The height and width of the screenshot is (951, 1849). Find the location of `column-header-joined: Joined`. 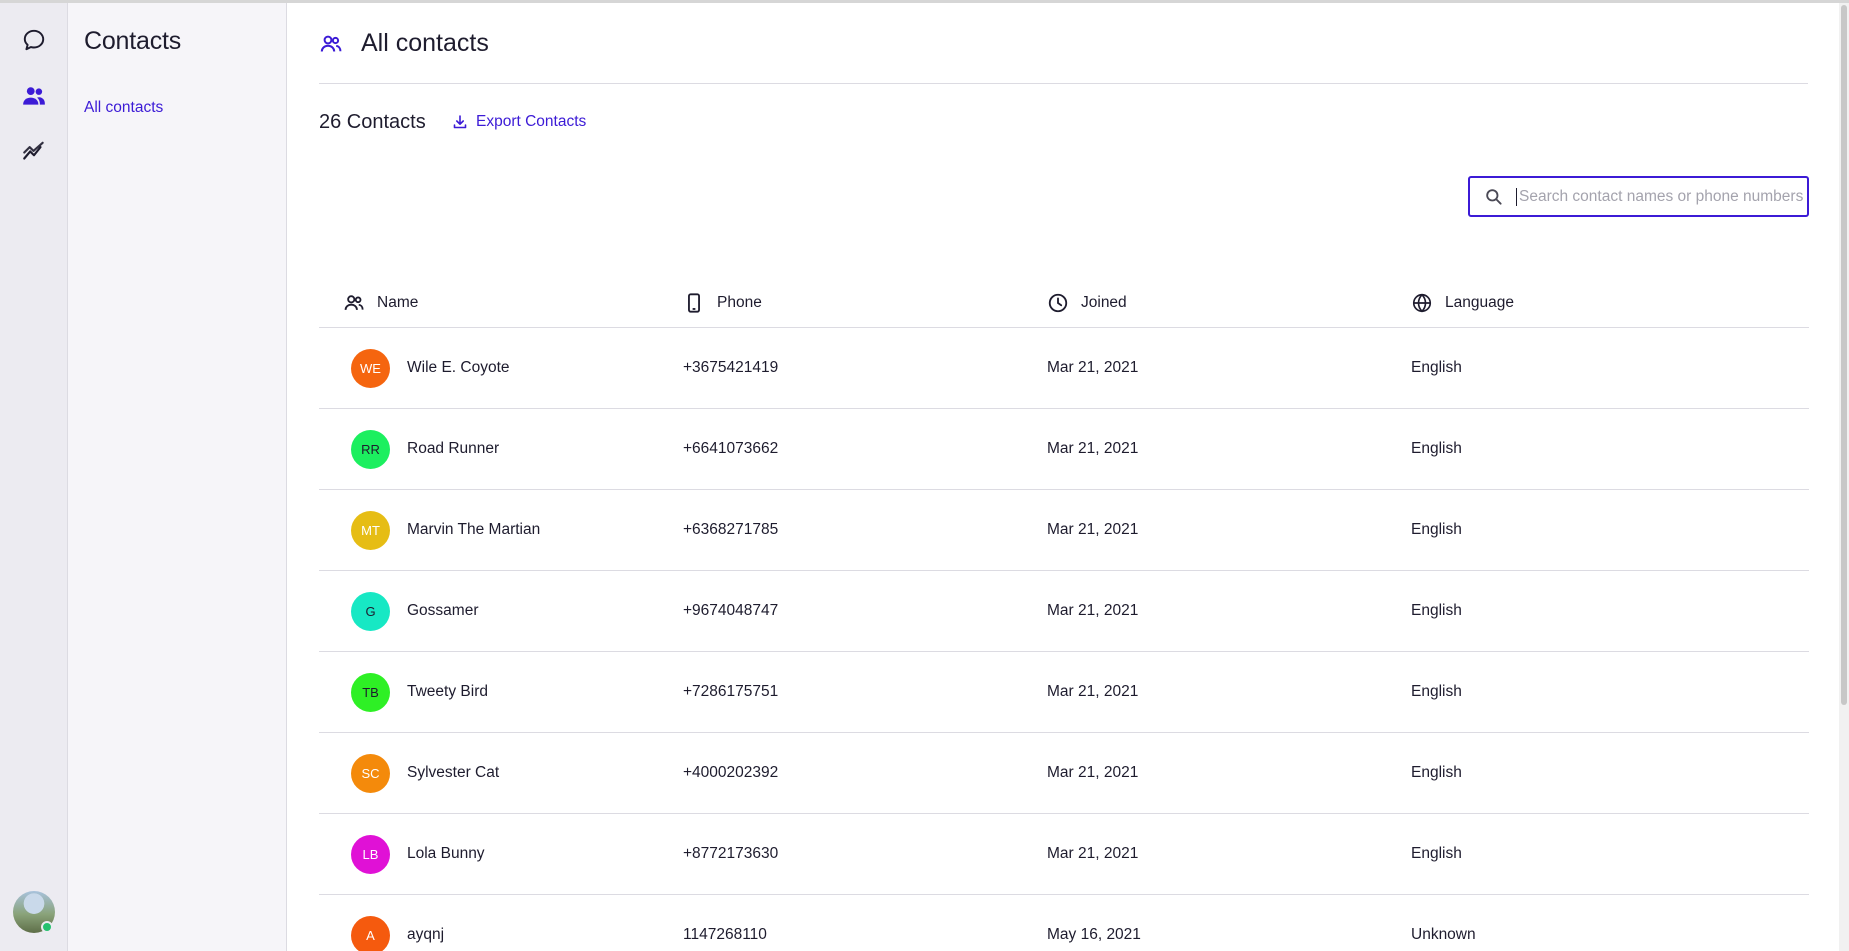

column-header-joined: Joined is located at coordinates (1229, 303).